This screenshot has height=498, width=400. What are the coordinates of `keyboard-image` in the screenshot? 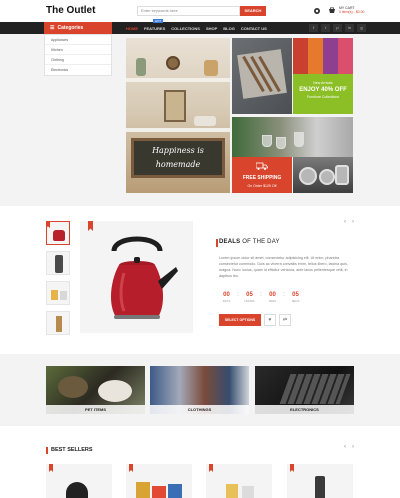 It's located at (315, 389).